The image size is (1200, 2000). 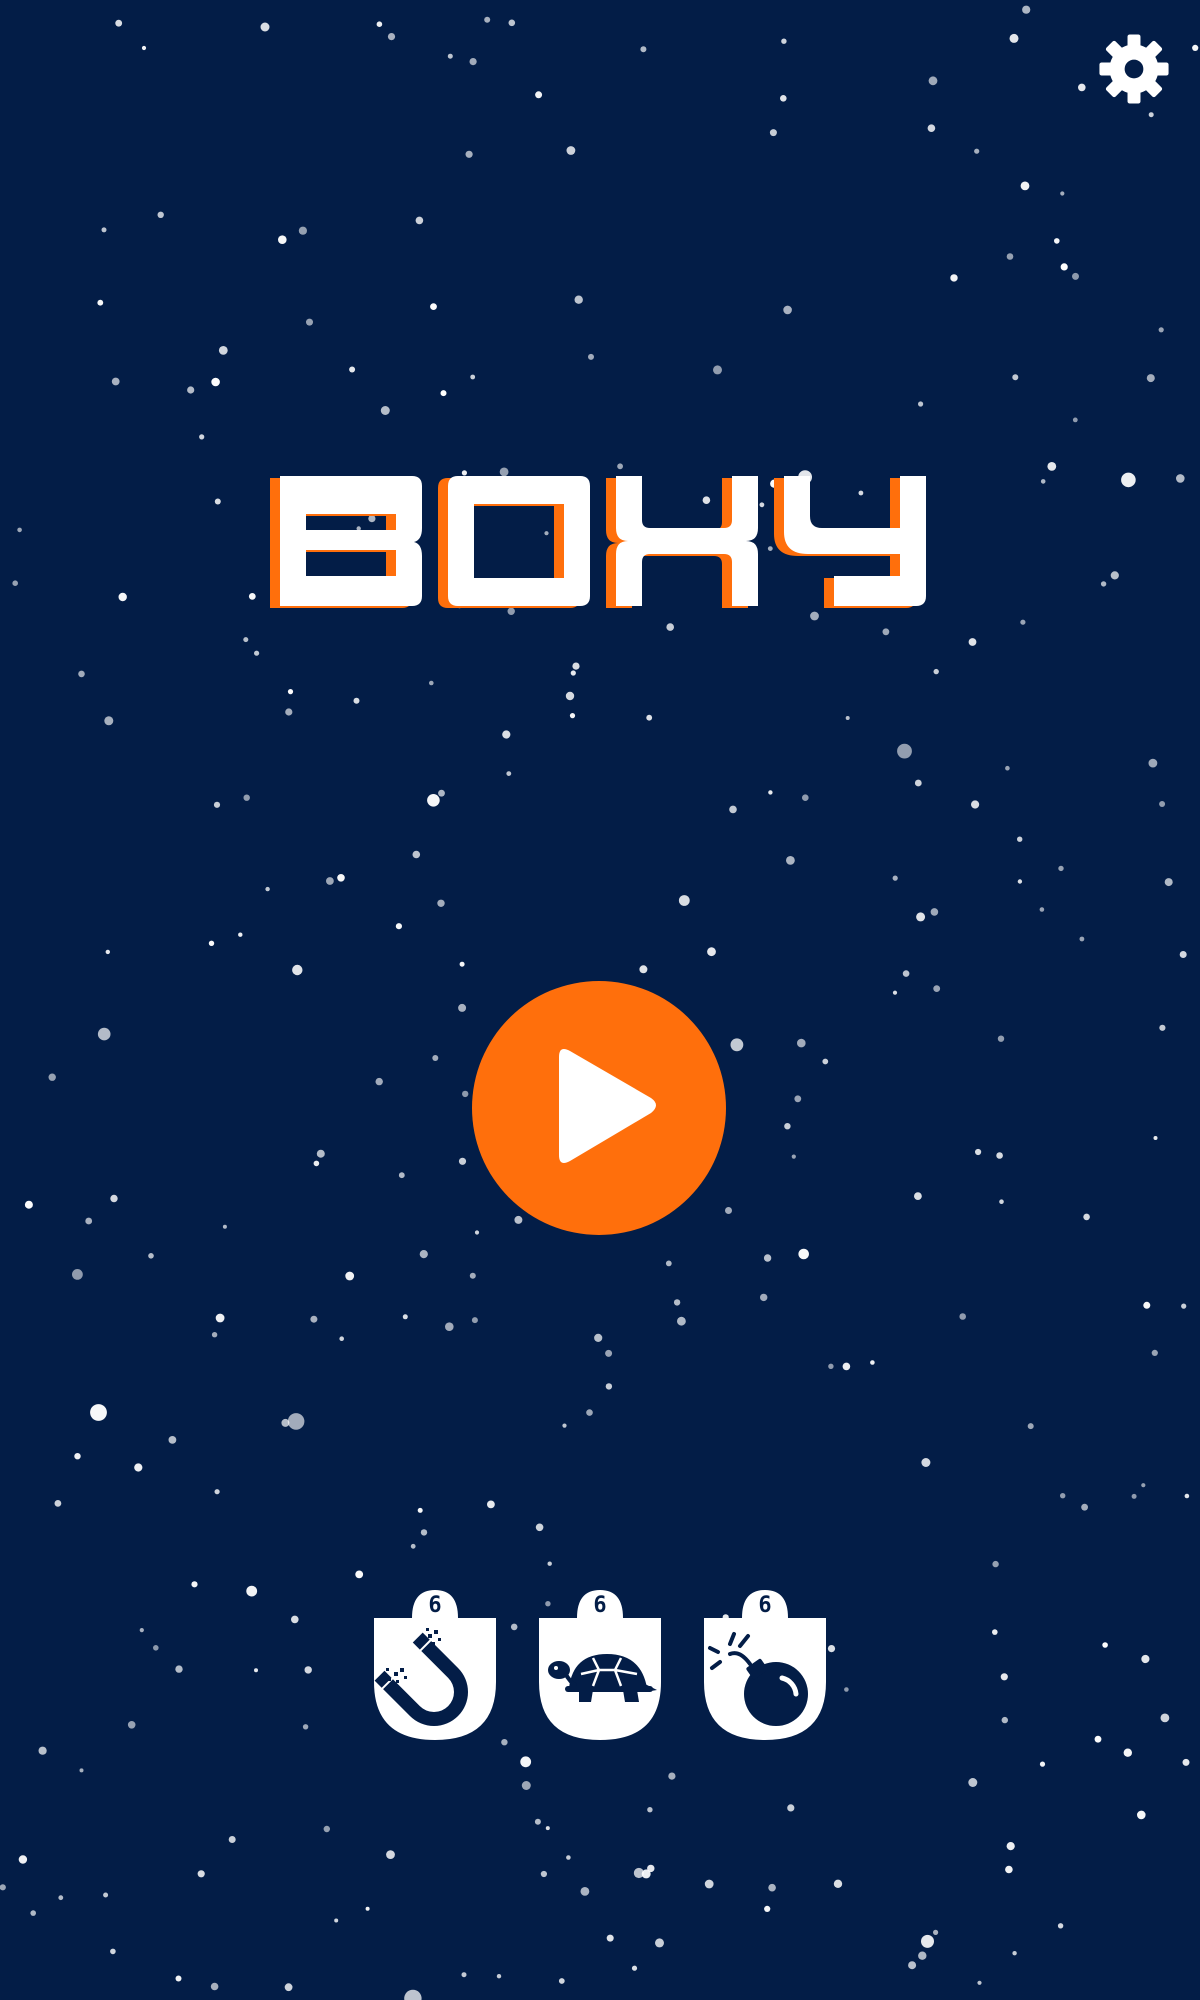 What do you see at coordinates (602, 1678) in the screenshot?
I see `turtle-icon` at bounding box center [602, 1678].